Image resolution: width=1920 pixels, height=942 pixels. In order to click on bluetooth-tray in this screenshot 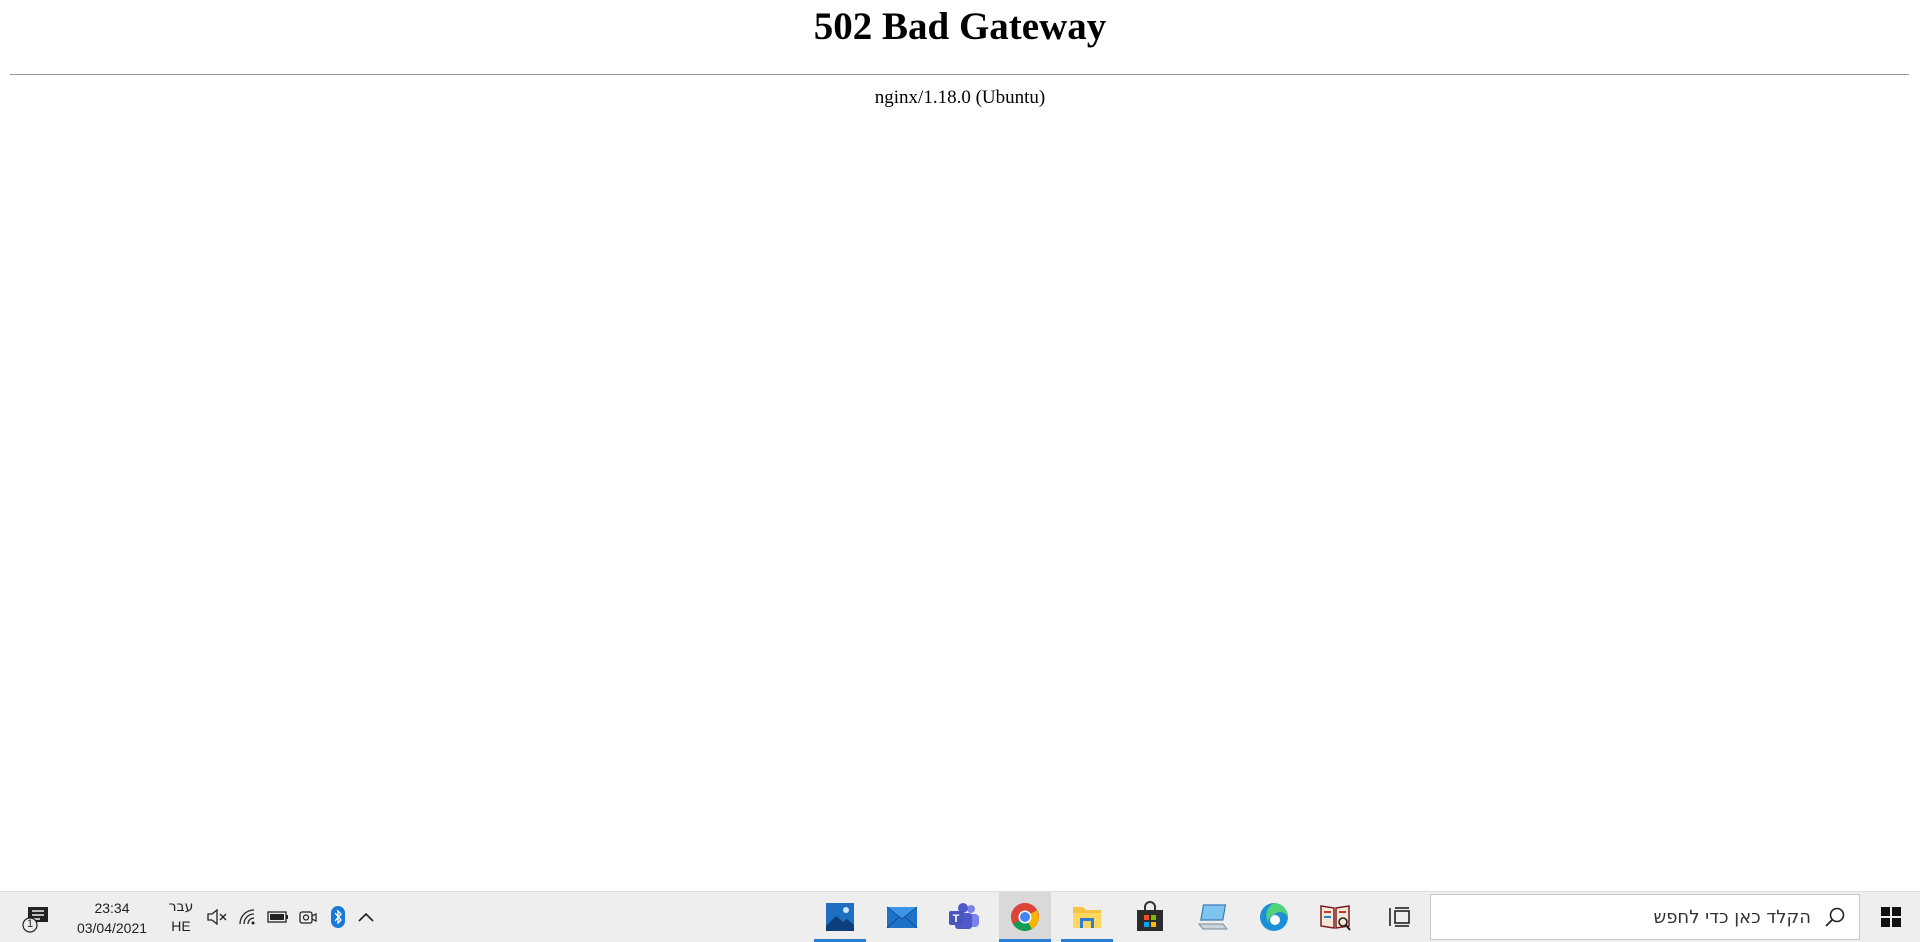, I will do `click(338, 917)`.